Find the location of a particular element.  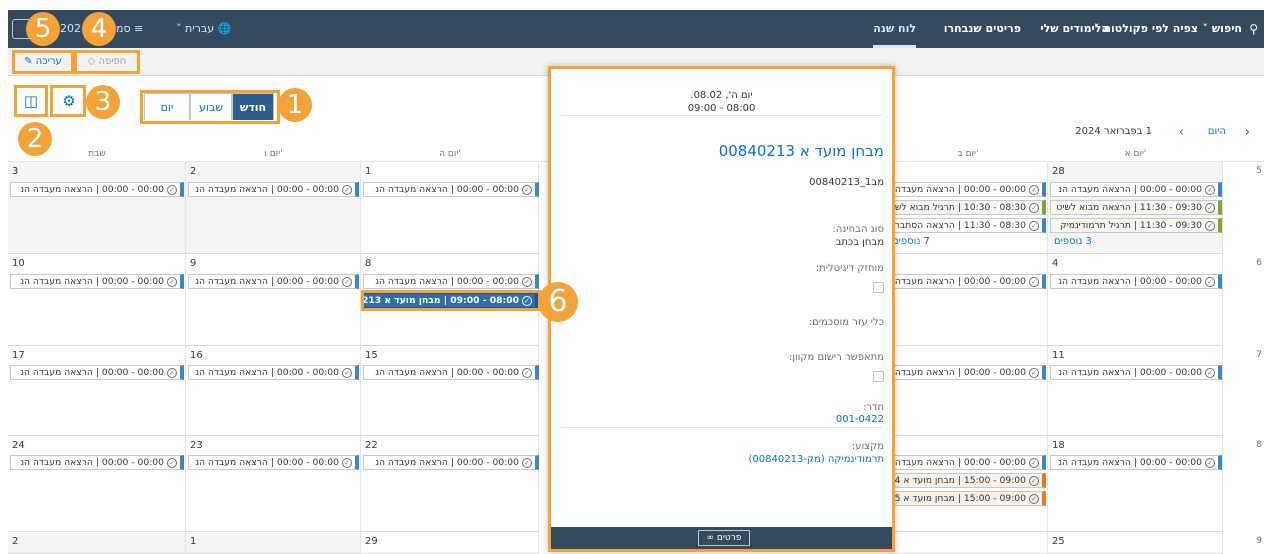

today-button: היום is located at coordinates (1217, 131).